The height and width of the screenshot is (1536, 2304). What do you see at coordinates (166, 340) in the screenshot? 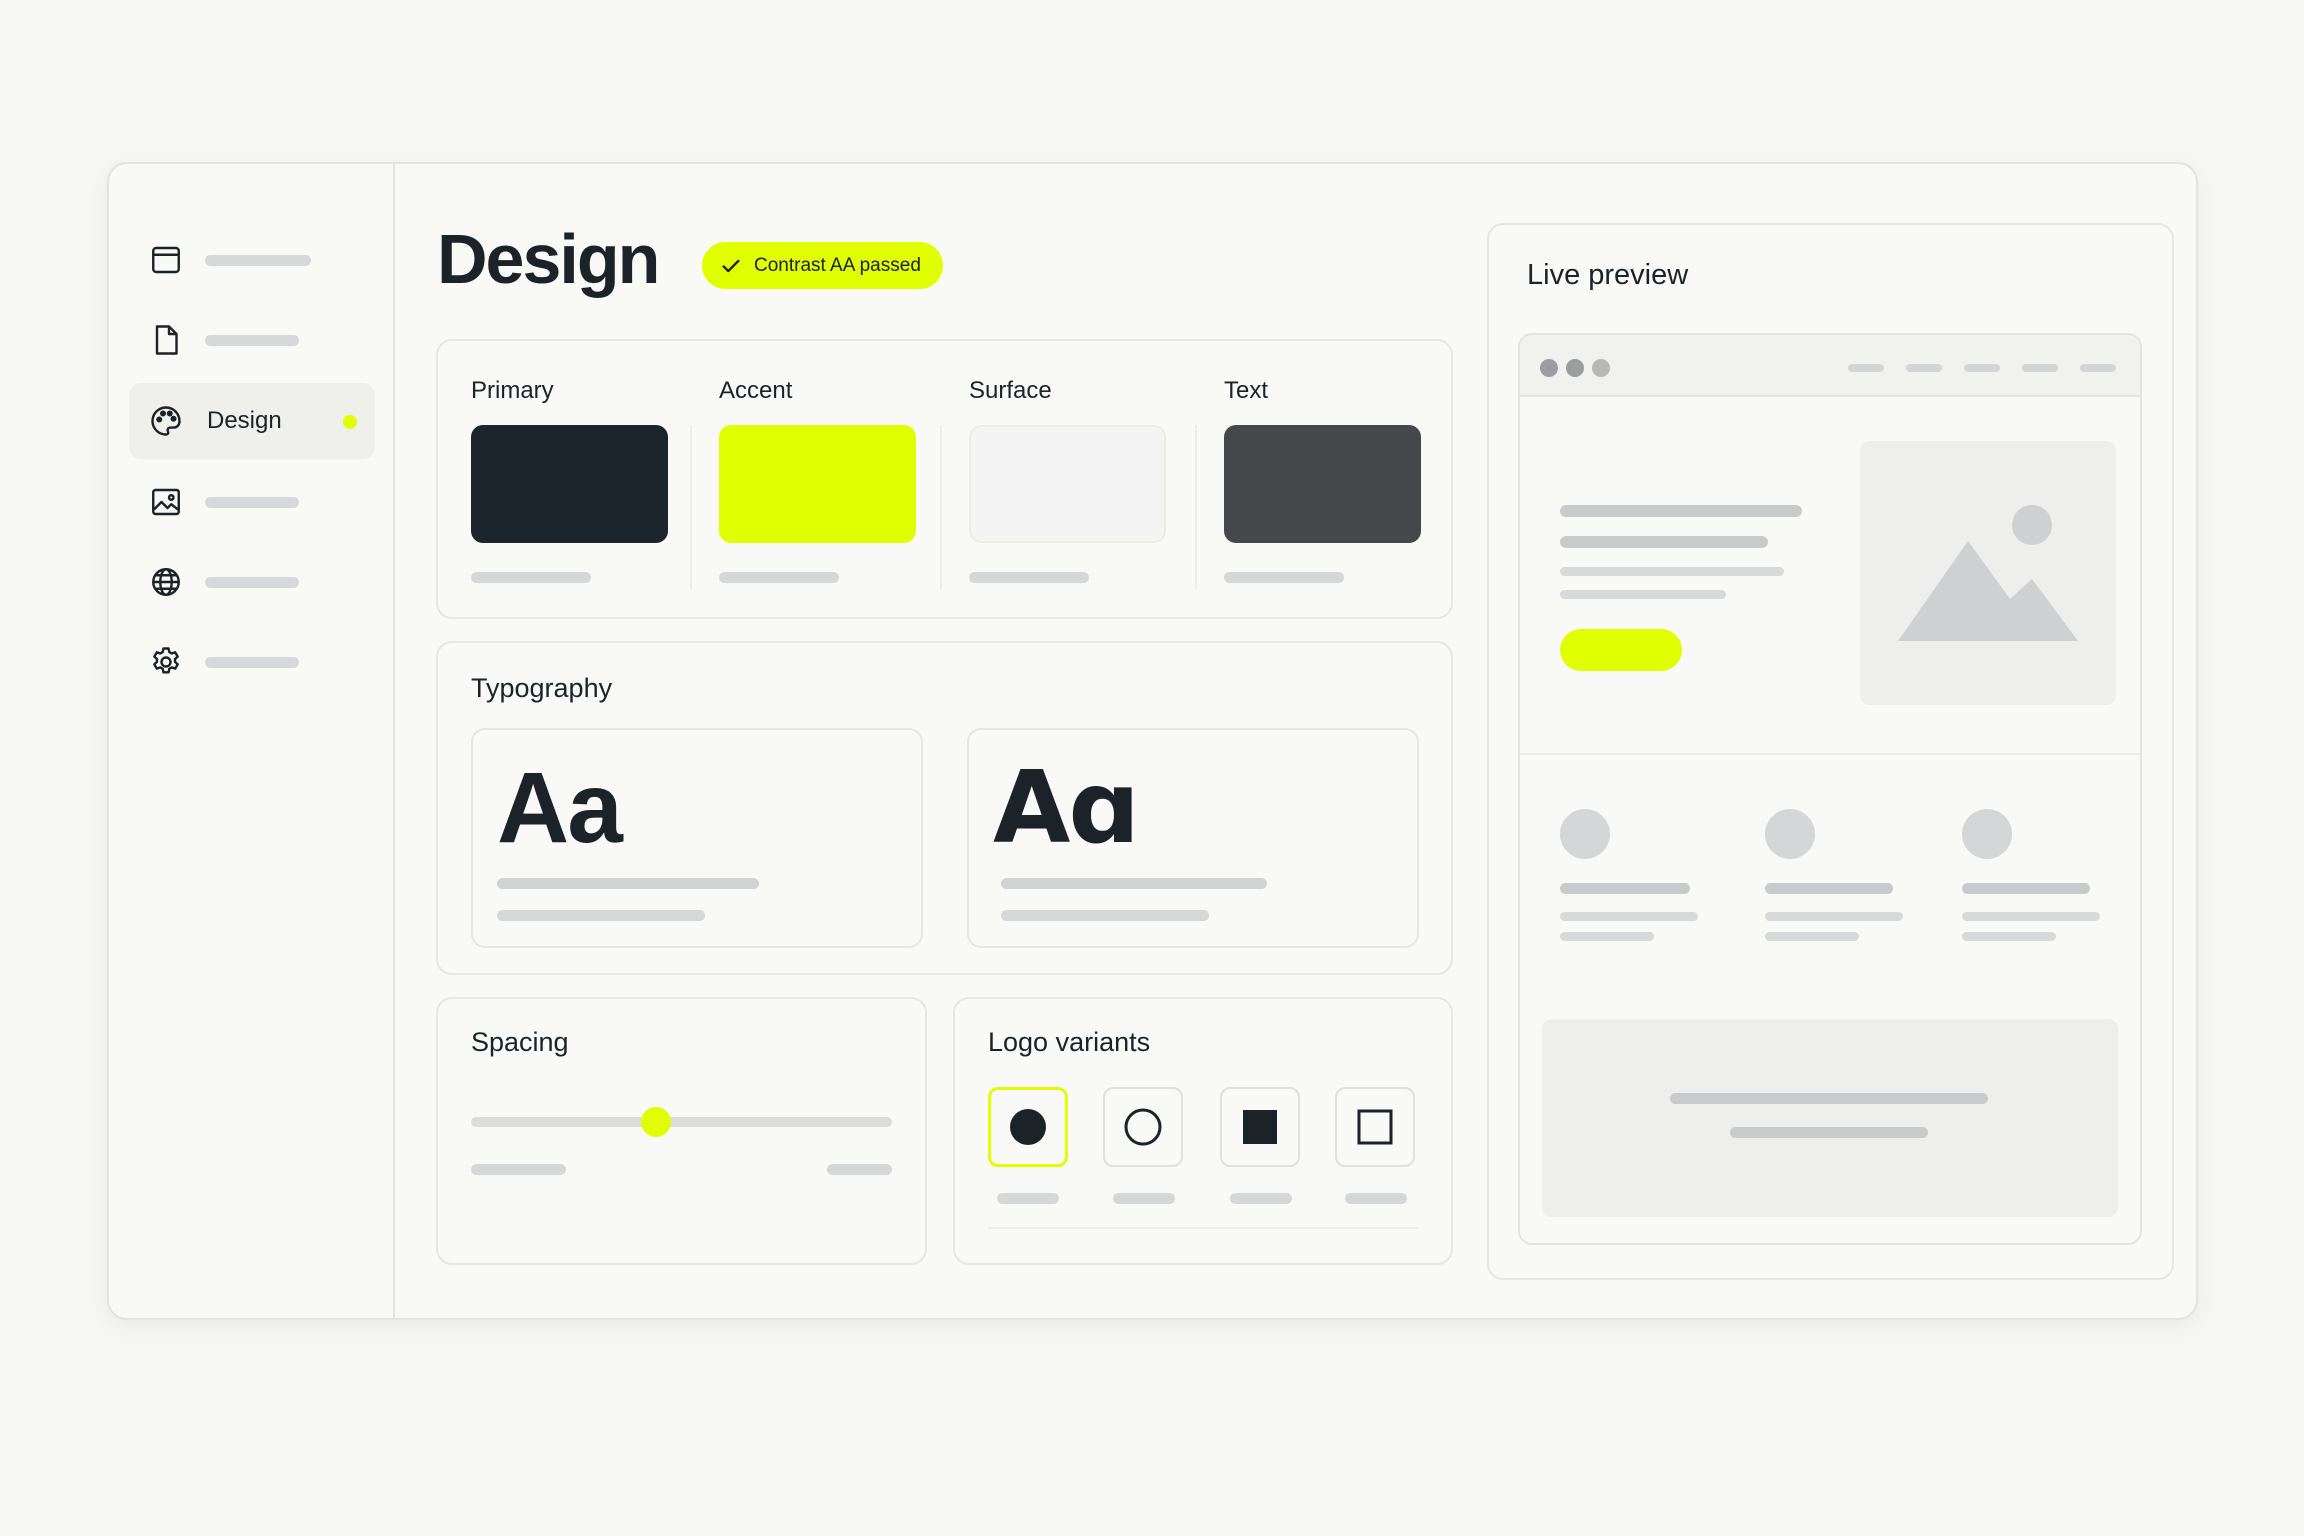
I see `document-icon` at bounding box center [166, 340].